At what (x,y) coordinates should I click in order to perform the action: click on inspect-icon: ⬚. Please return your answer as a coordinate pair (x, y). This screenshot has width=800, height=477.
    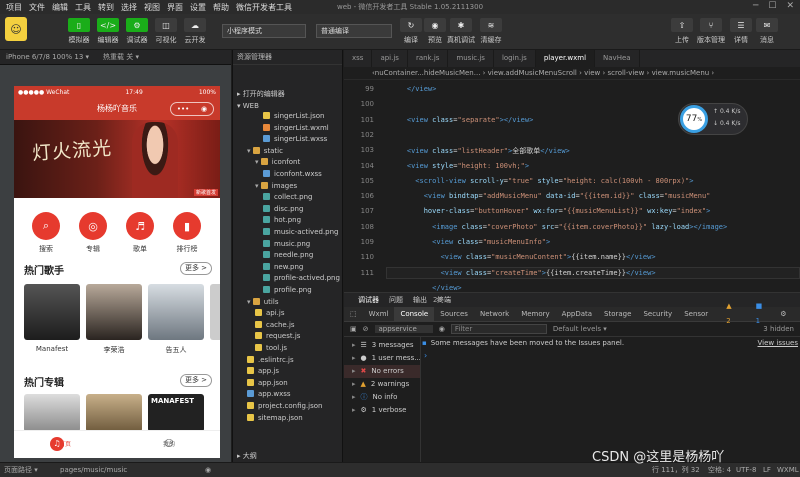
    Looking at the image, I should click on (353, 314).